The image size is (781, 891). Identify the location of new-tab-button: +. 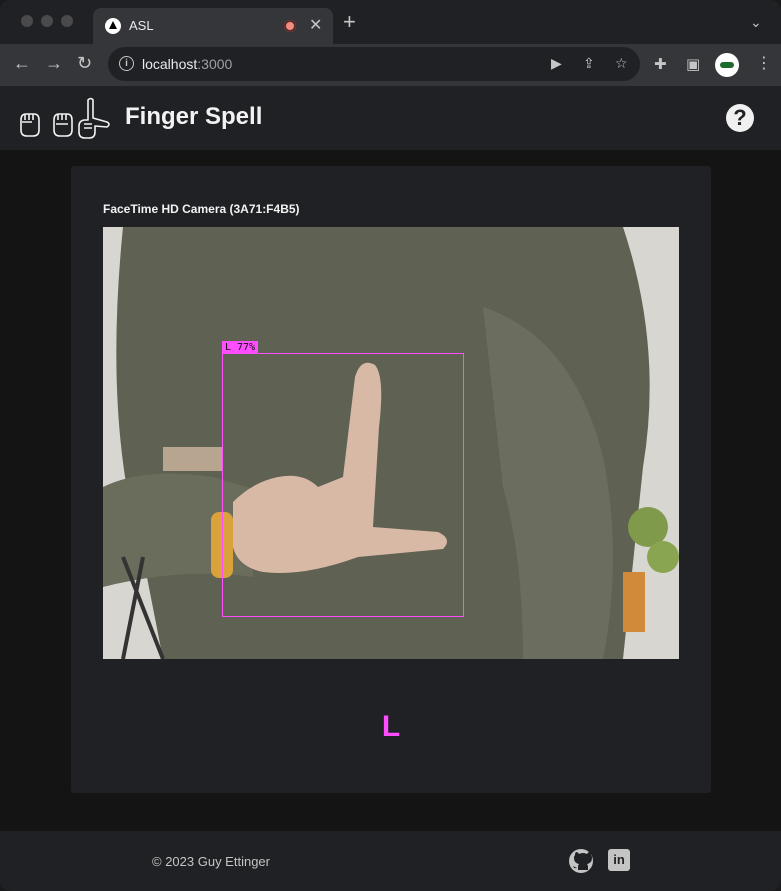
(349, 22).